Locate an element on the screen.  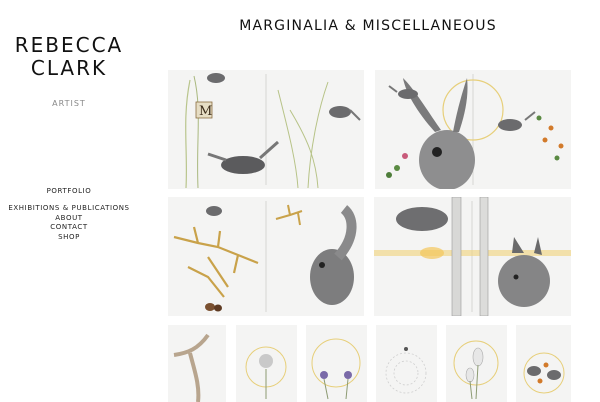
artwork-wrens-grasses-image: M is located at coordinates (266, 129).